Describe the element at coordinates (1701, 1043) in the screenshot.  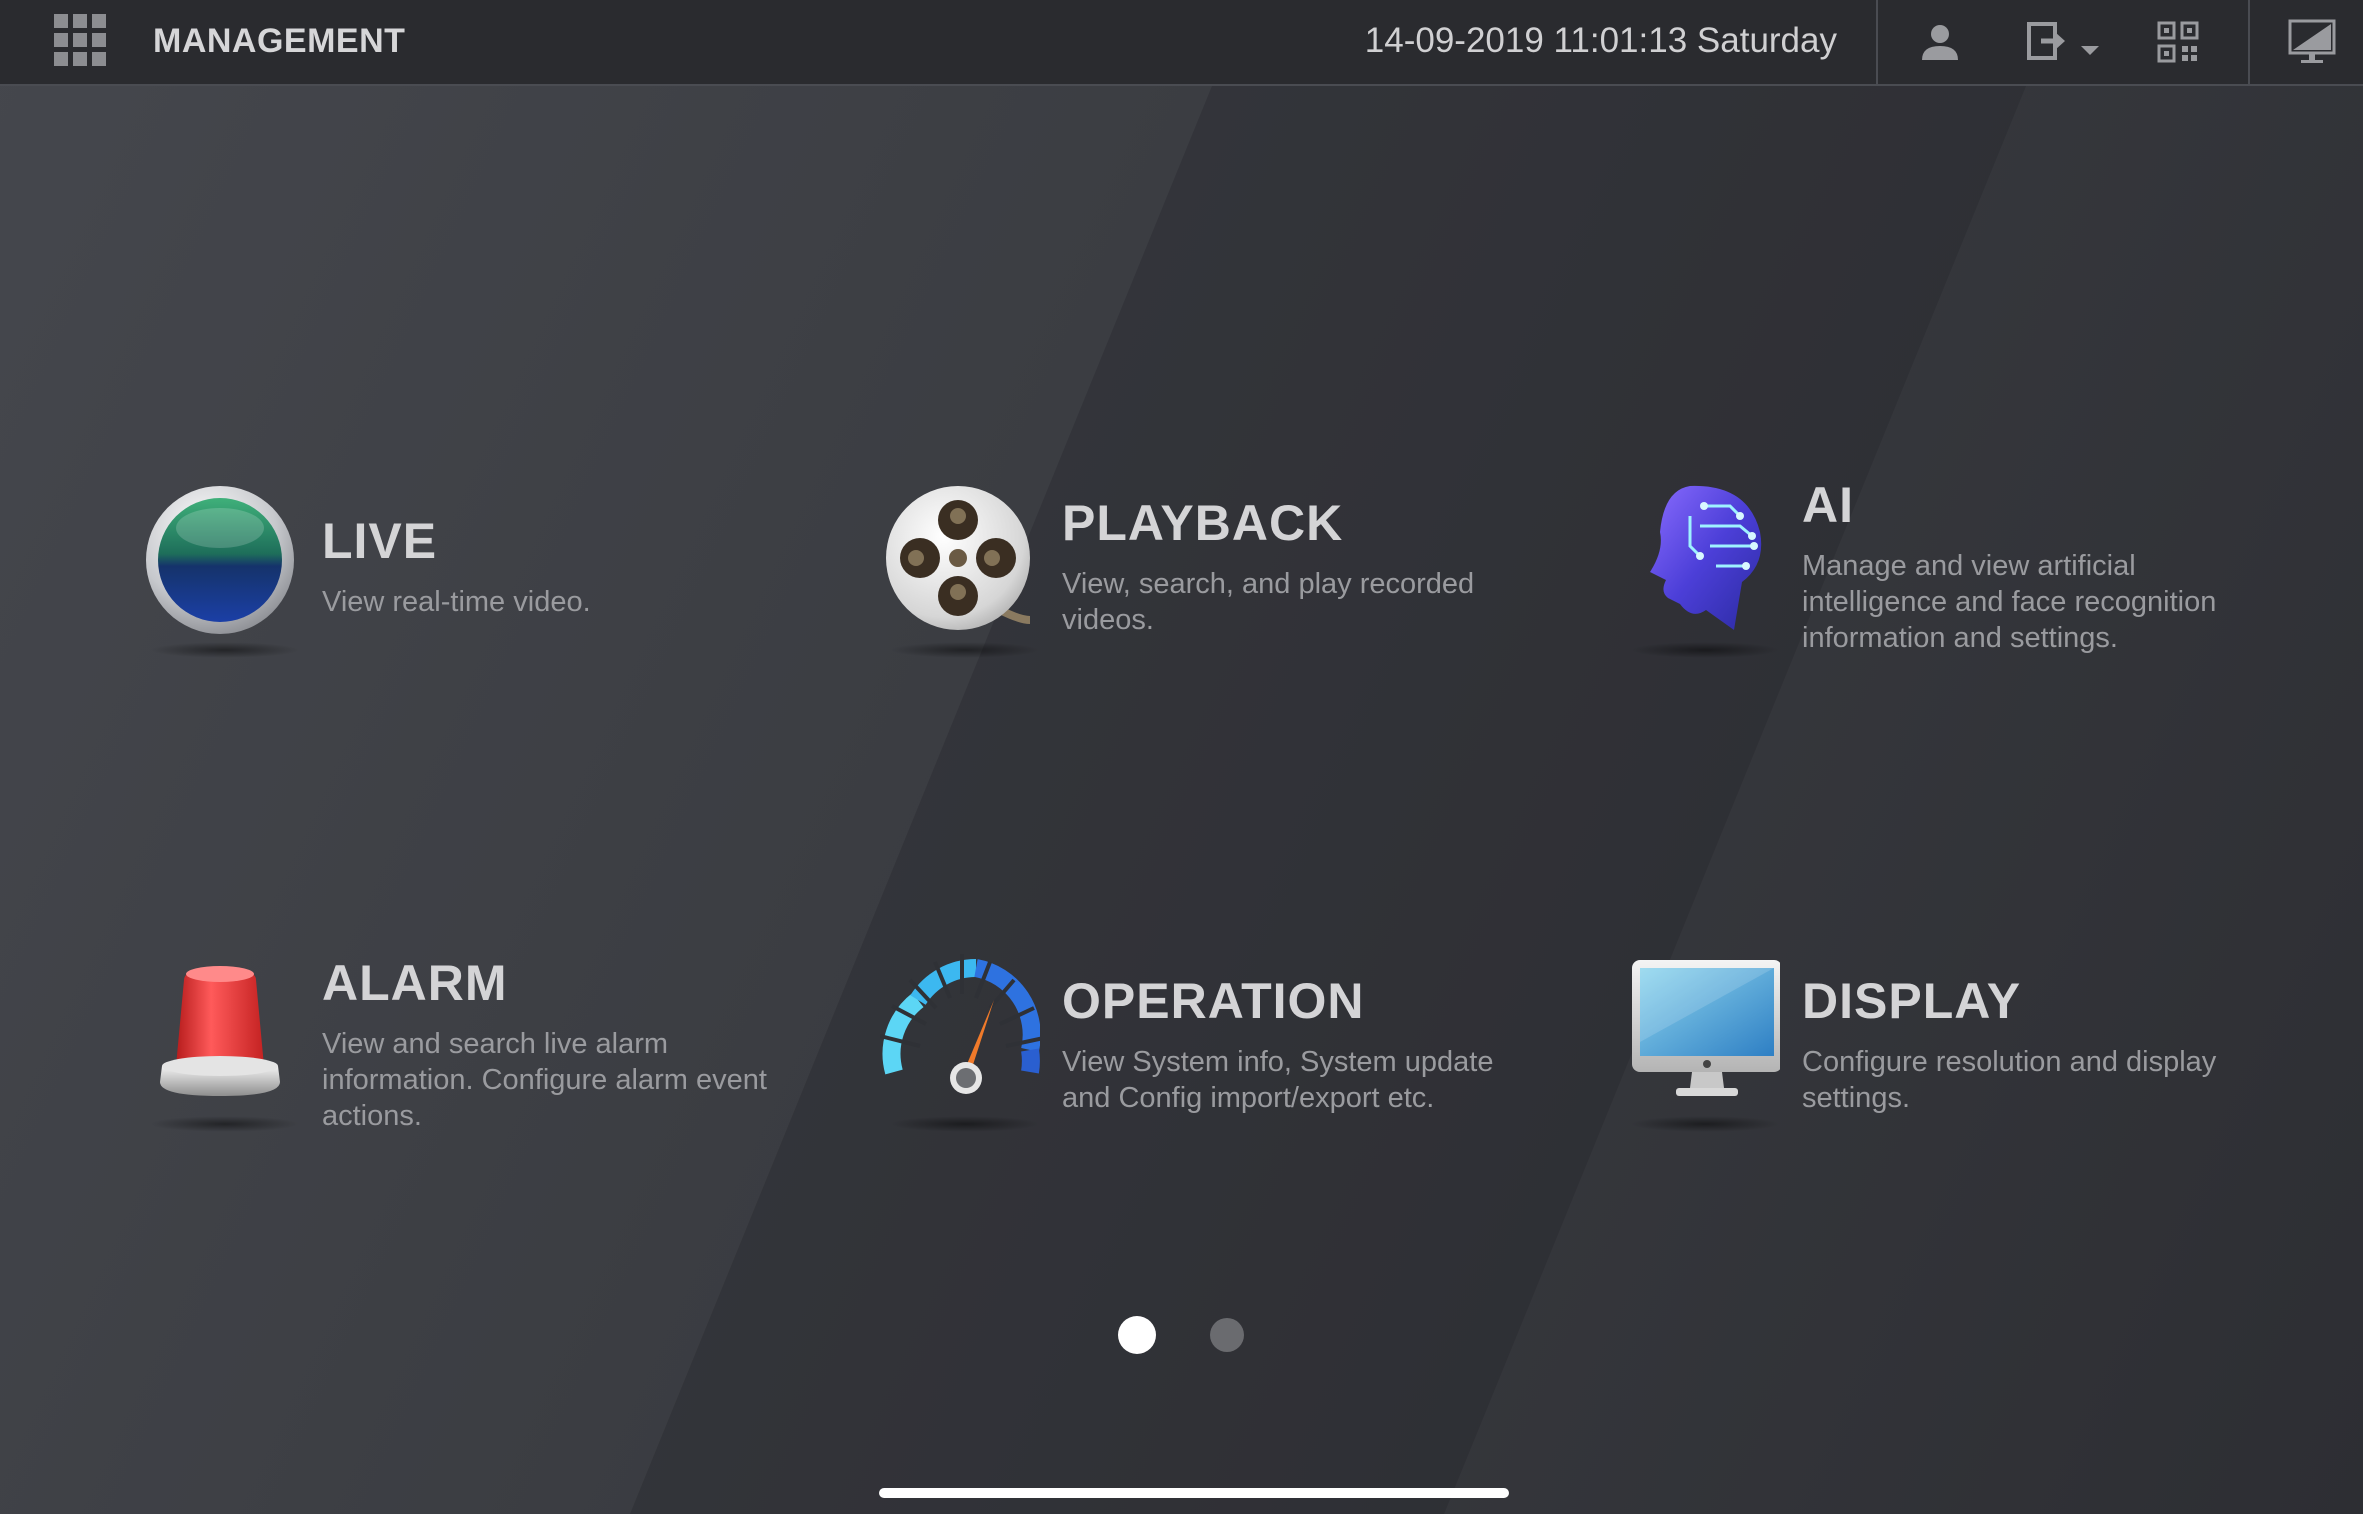
I see `monitor-icon` at that location.